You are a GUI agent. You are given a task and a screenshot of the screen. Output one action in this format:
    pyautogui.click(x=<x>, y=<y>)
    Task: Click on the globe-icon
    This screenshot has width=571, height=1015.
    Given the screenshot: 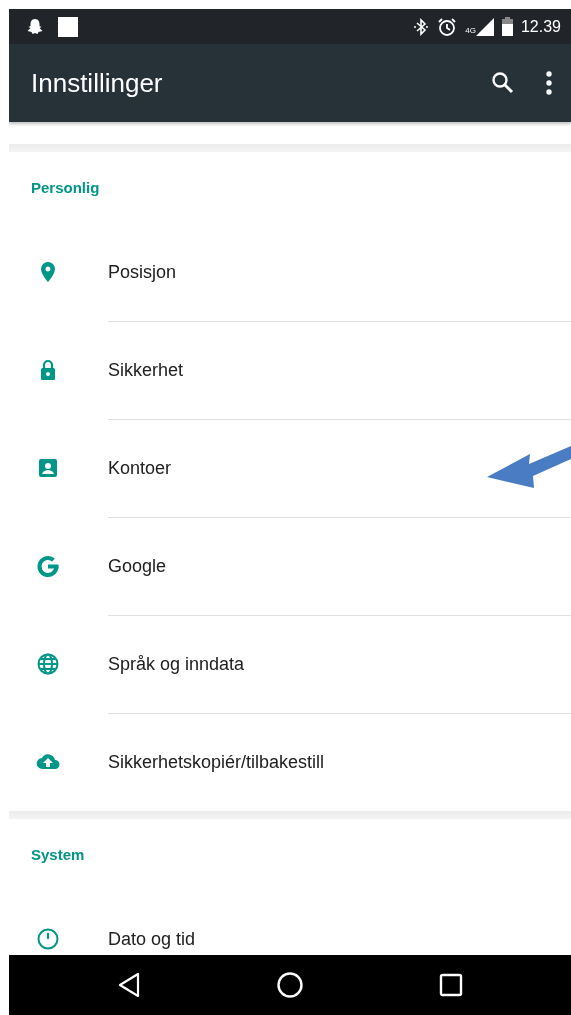 What is the action you would take?
    pyautogui.click(x=48, y=664)
    